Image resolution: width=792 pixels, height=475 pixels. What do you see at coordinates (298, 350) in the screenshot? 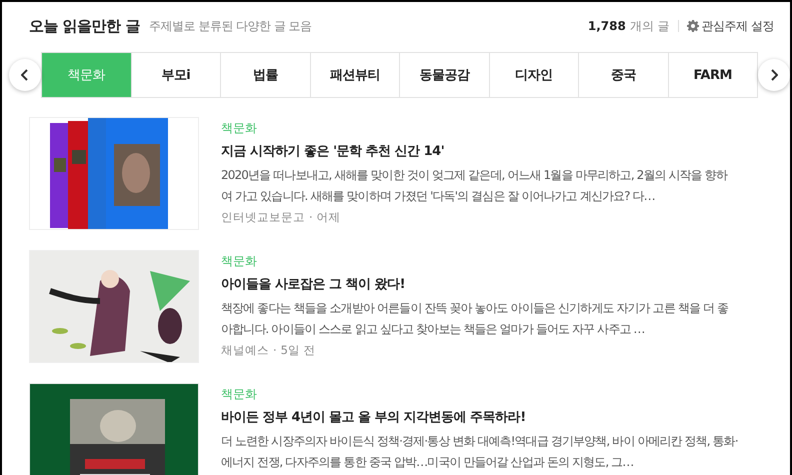
I see `article-time: 5일 전` at bounding box center [298, 350].